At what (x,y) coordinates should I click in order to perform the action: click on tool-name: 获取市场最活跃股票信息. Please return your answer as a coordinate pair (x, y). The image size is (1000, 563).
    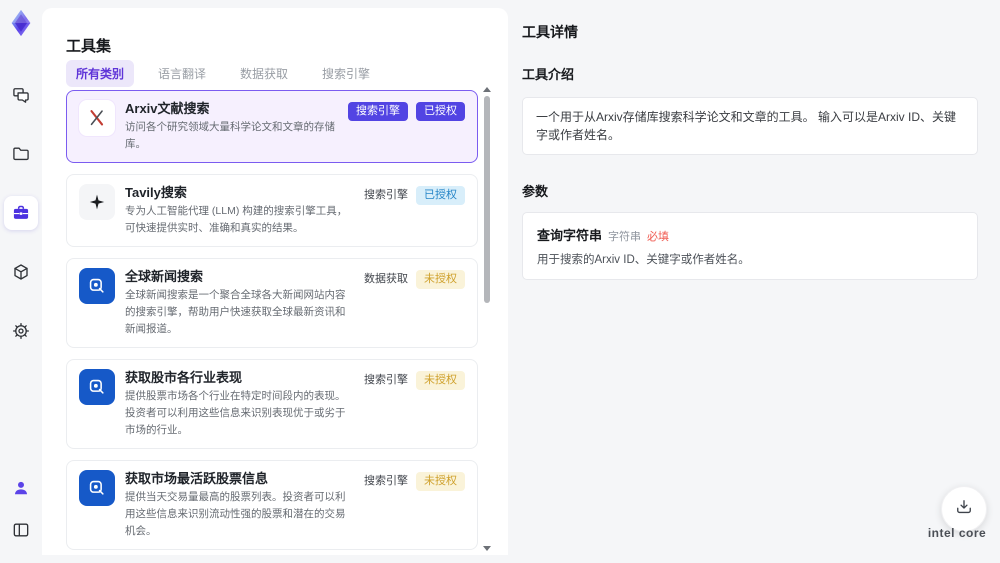
    Looking at the image, I should click on (197, 478).